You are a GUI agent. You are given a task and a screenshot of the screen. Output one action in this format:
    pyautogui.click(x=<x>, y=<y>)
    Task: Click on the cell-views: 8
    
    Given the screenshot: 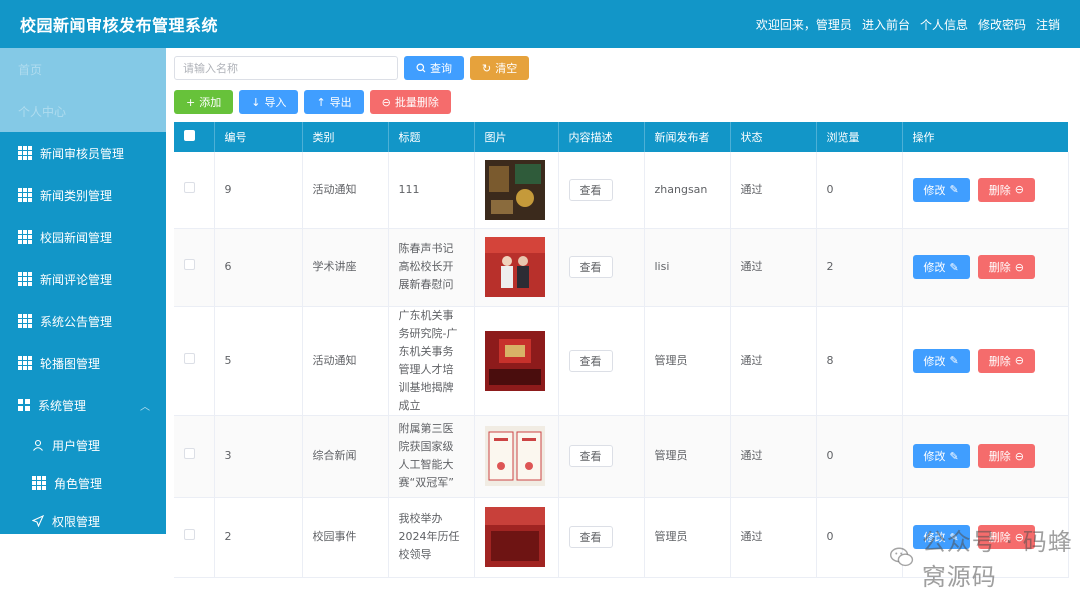 What is the action you would take?
    pyautogui.click(x=859, y=361)
    